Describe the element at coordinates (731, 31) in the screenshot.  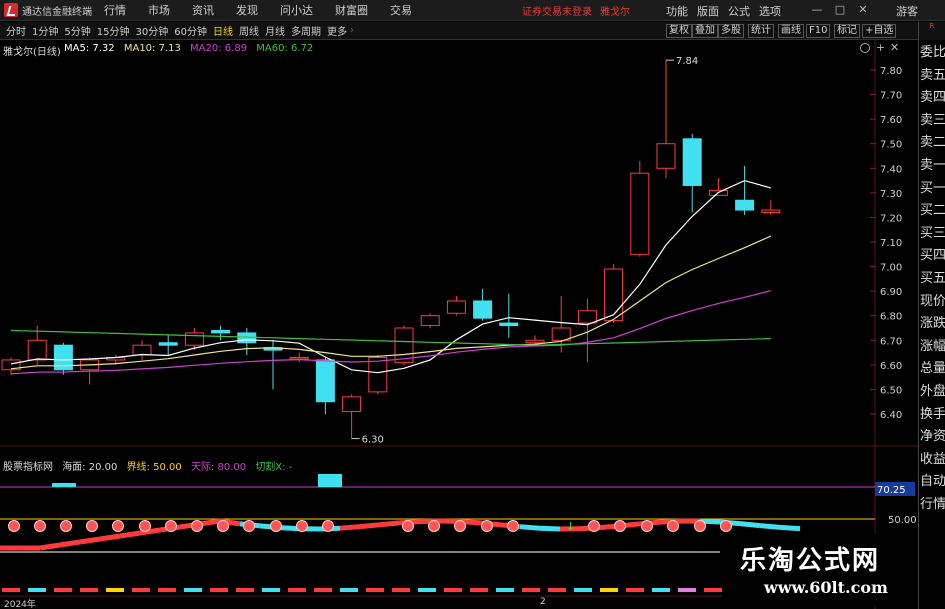
I see `tool-multi-stock: 多股` at that location.